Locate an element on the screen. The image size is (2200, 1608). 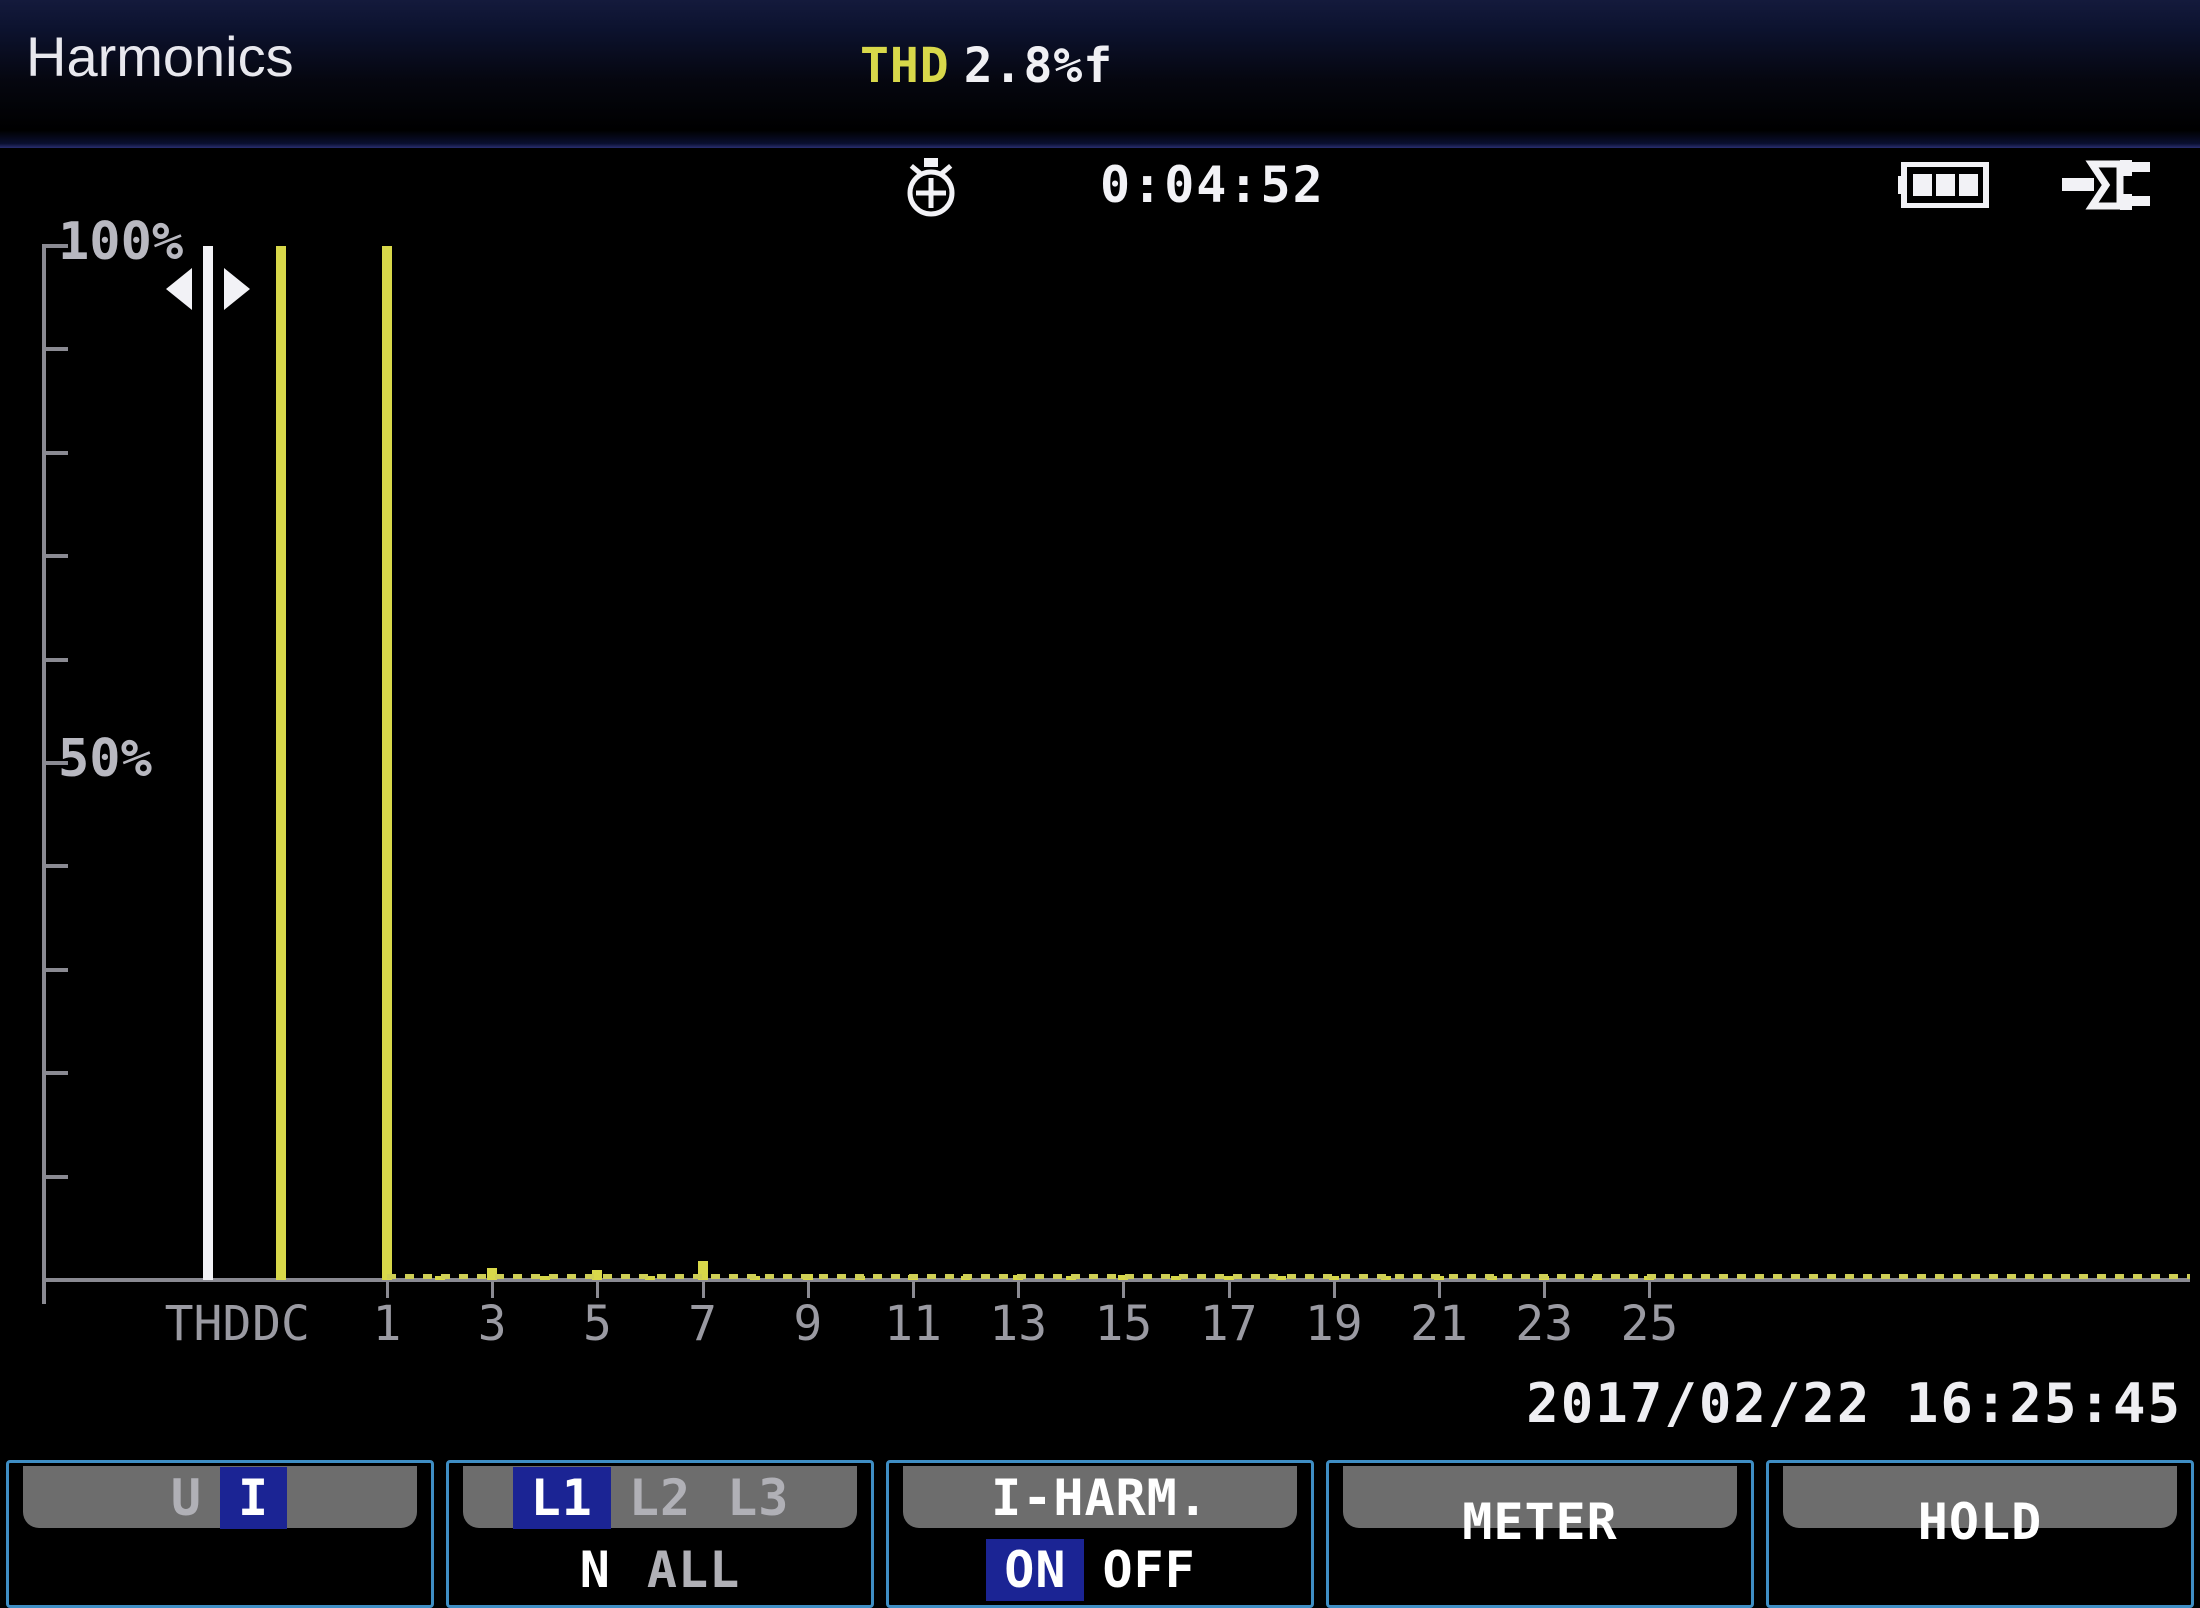
softkey-option-all: ALL is located at coordinates (693, 1570).